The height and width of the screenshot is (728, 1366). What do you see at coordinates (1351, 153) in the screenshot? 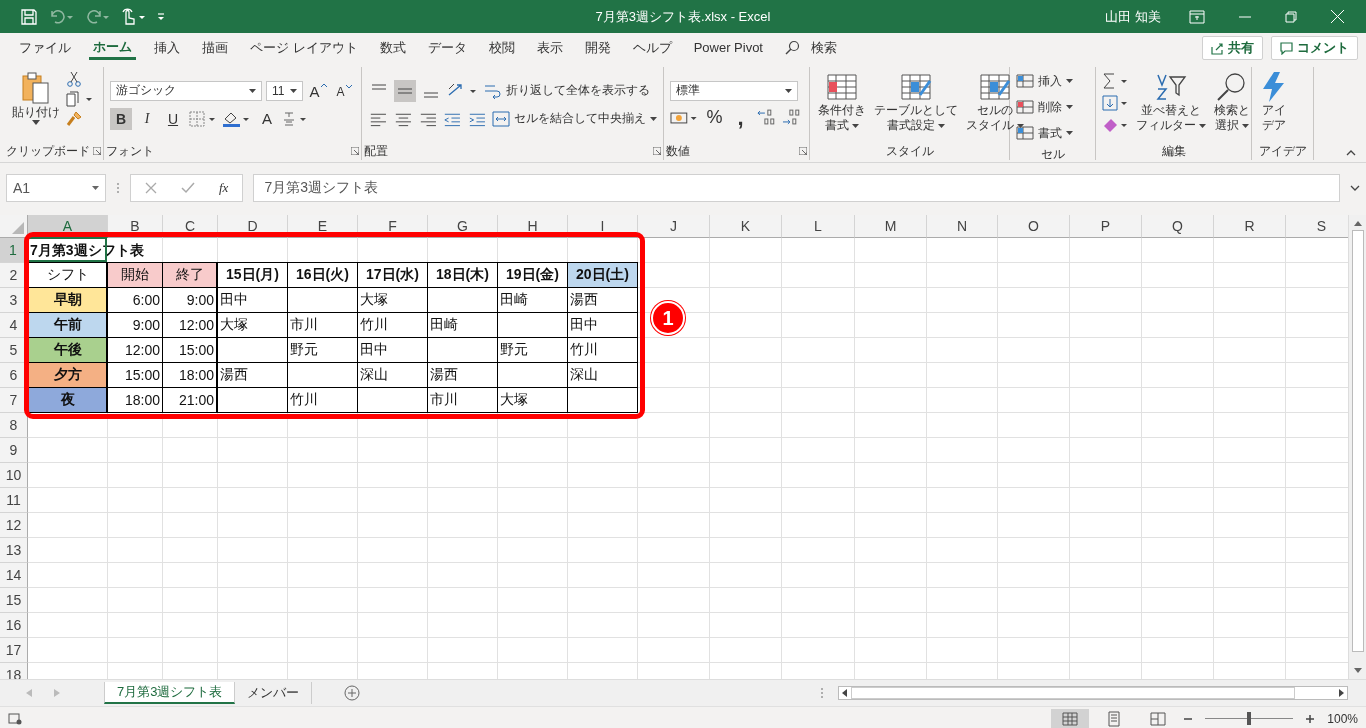
I see `collapse-ribbon-icon` at bounding box center [1351, 153].